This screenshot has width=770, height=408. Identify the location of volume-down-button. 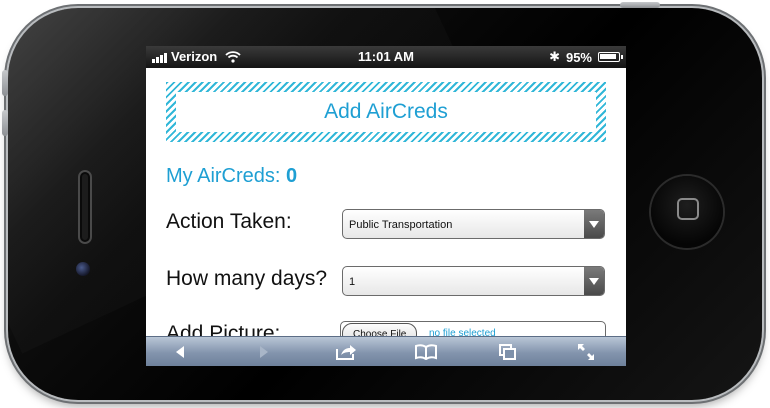
(5, 123).